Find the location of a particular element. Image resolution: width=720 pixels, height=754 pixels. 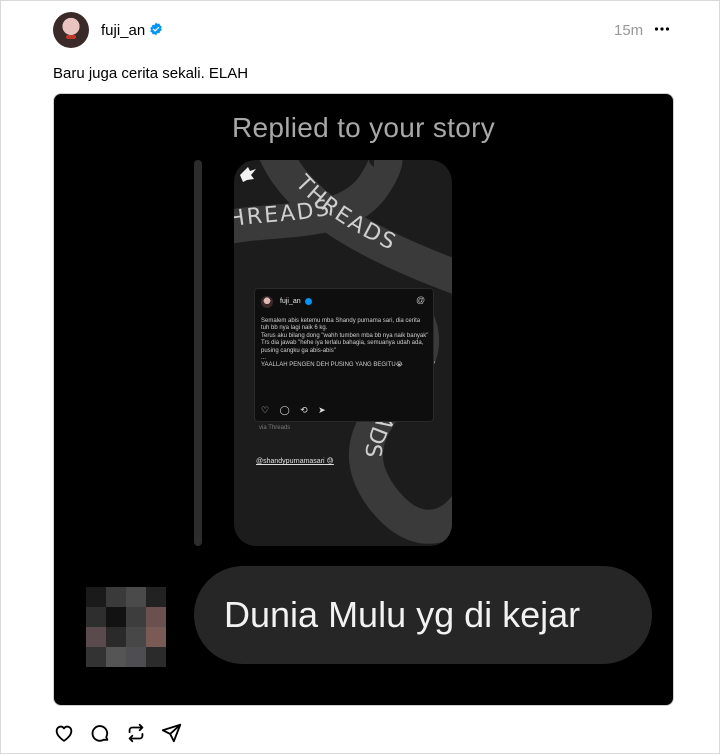

post-timestamp: 15m is located at coordinates (629, 30).